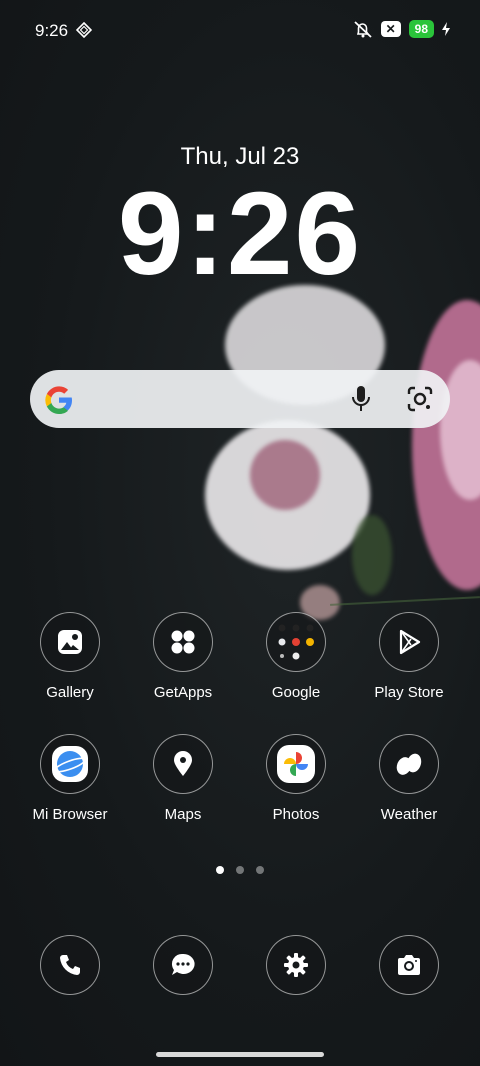  What do you see at coordinates (84, 30) in the screenshot?
I see `hotspot-diamond-icon` at bounding box center [84, 30].